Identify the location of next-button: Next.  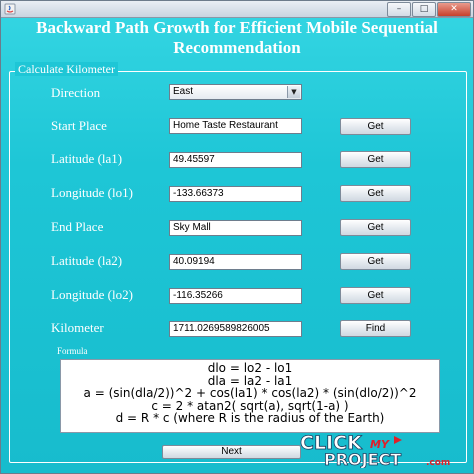
(231, 452).